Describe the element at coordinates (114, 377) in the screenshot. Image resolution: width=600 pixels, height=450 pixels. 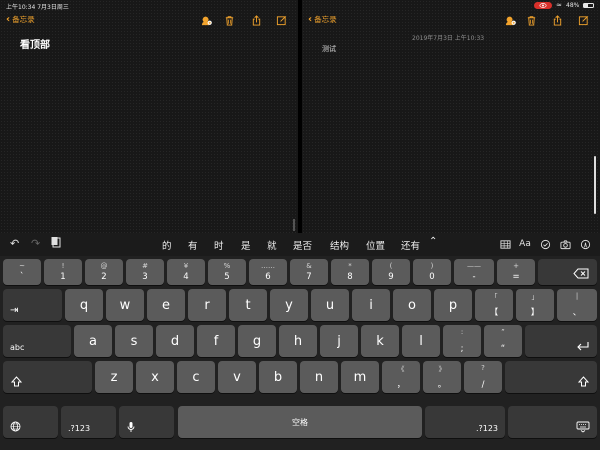
I see `key-z: z` at that location.